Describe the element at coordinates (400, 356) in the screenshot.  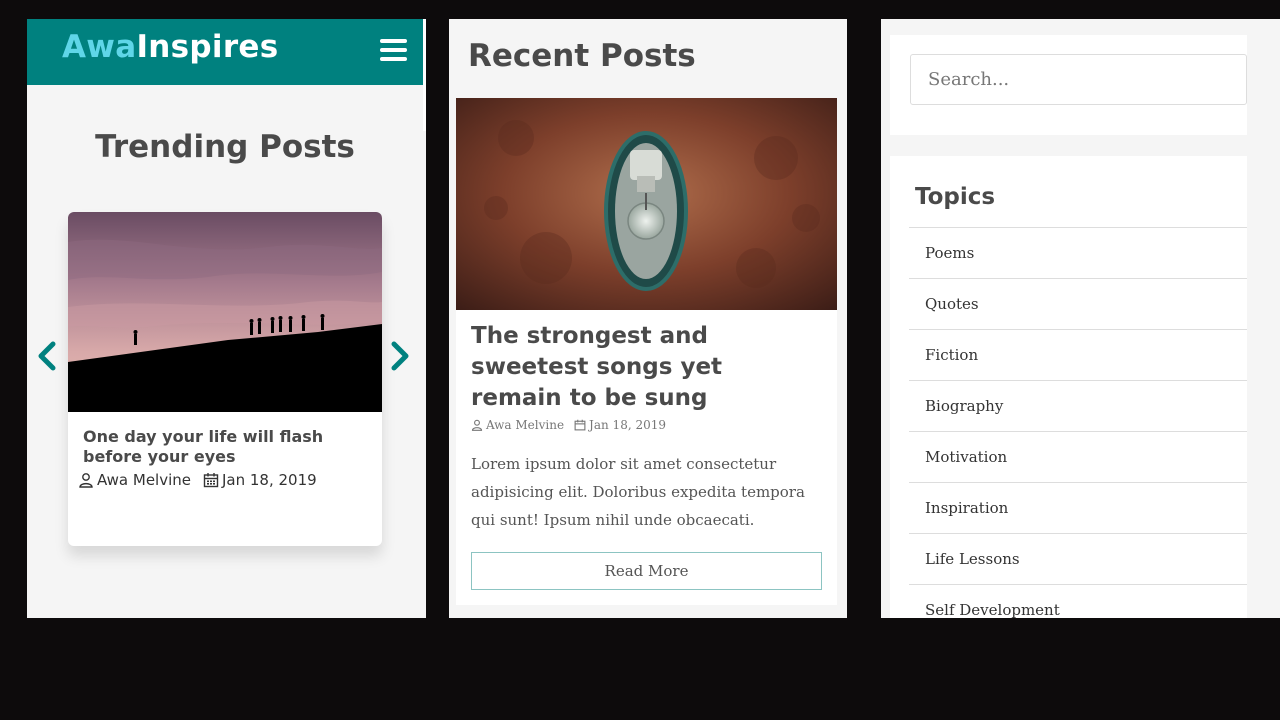
I see `chevron-right-icon` at that location.